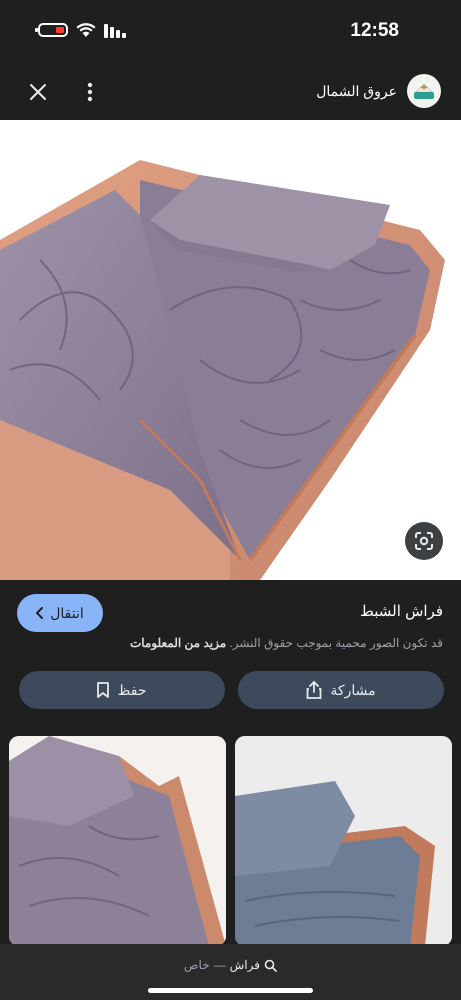 This screenshot has height=1000, width=461. What do you see at coordinates (353, 689) in the screenshot?
I see `share-label: مشاركة` at bounding box center [353, 689].